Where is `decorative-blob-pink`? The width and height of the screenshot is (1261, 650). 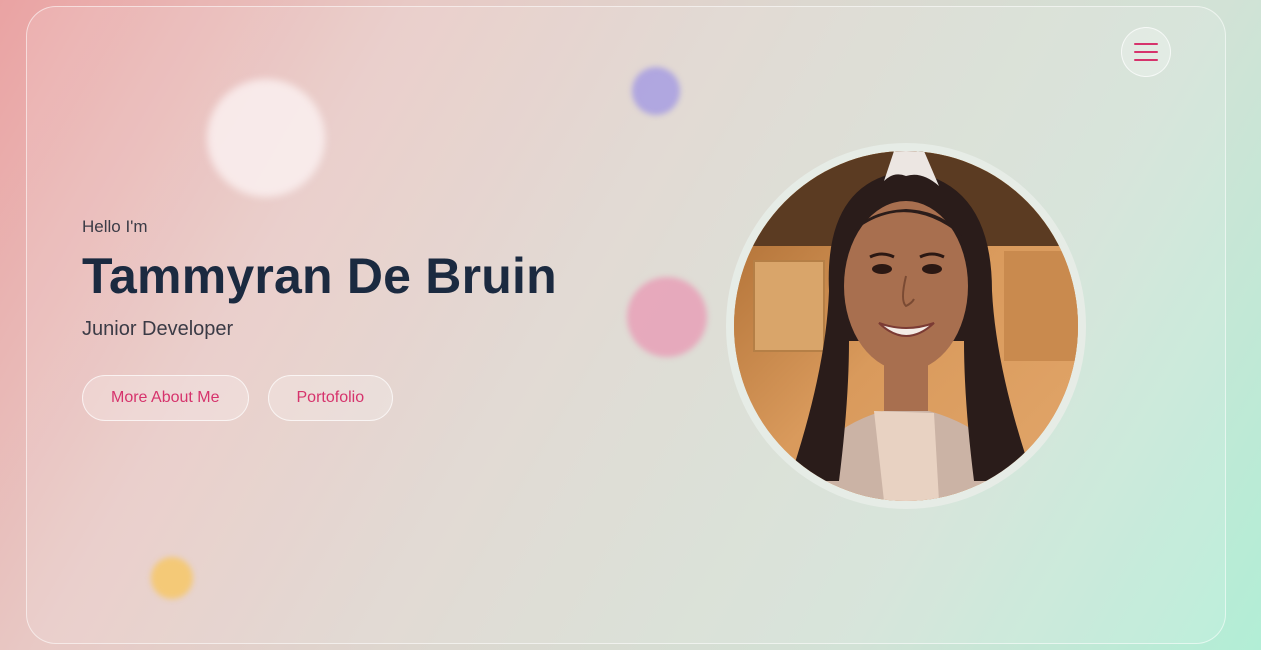 decorative-blob-pink is located at coordinates (667, 317).